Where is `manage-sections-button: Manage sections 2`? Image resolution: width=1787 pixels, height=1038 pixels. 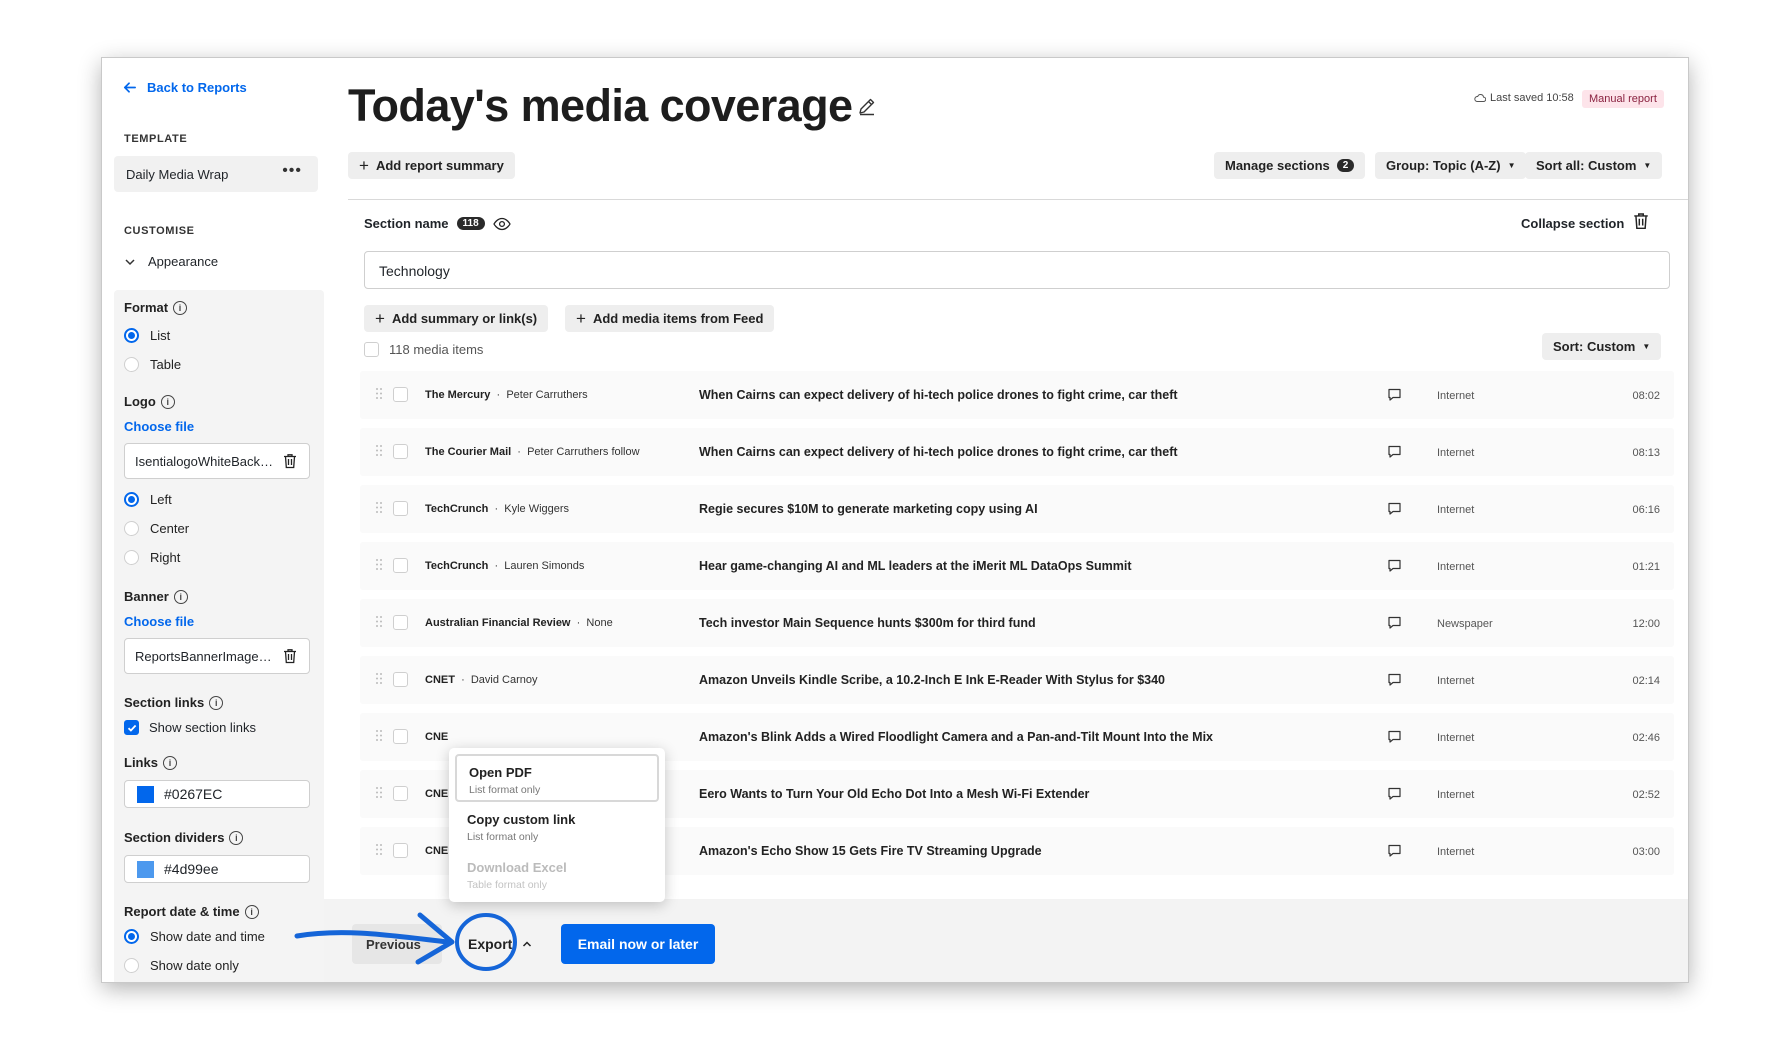 manage-sections-button: Manage sections 2 is located at coordinates (1290, 165).